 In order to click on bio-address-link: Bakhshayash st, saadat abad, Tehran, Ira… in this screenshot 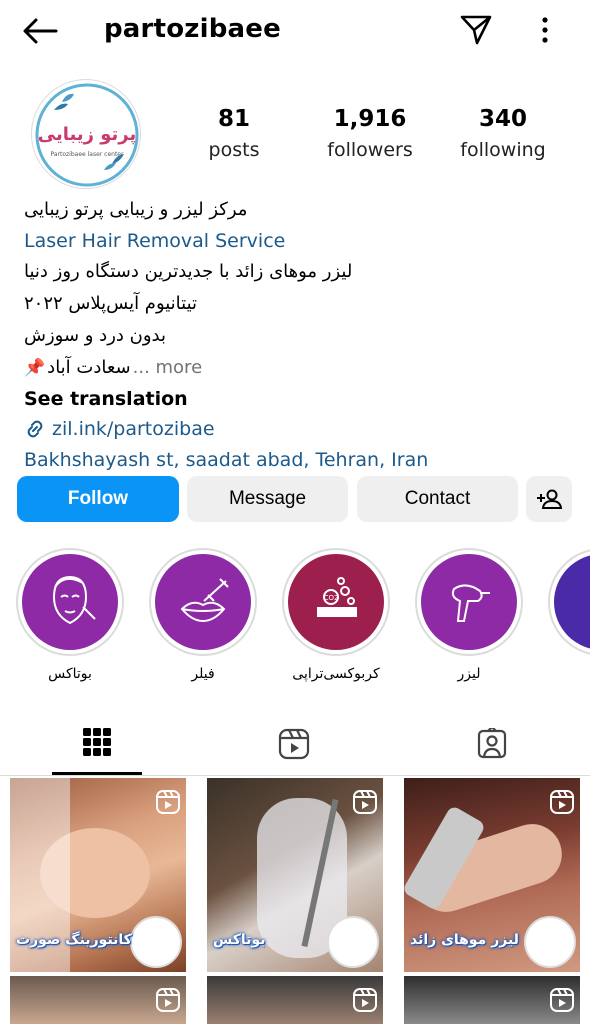, I will do `click(299, 460)`.